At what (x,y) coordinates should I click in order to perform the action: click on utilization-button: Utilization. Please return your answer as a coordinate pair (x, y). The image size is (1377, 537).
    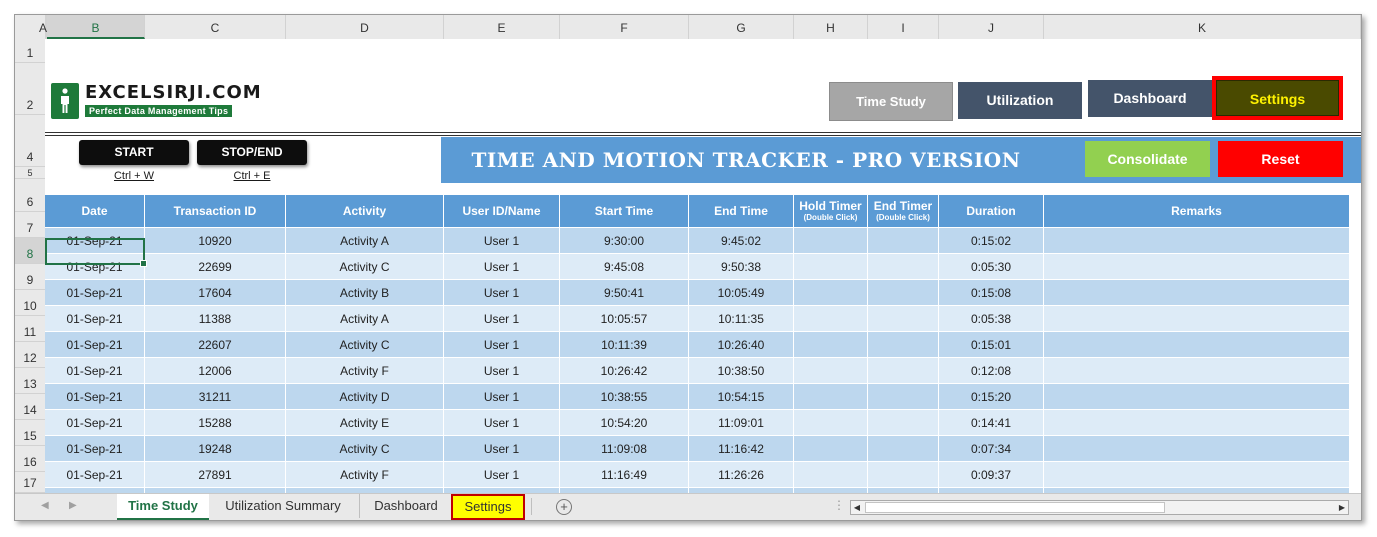
    Looking at the image, I should click on (1020, 100).